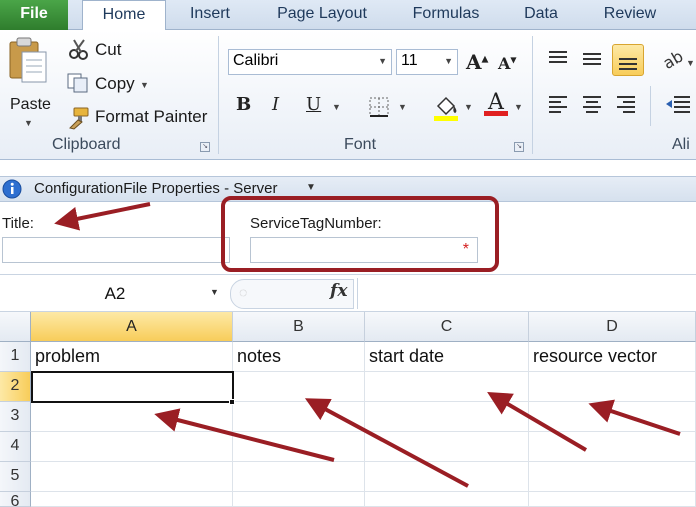  I want to click on cell-a5, so click(132, 477).